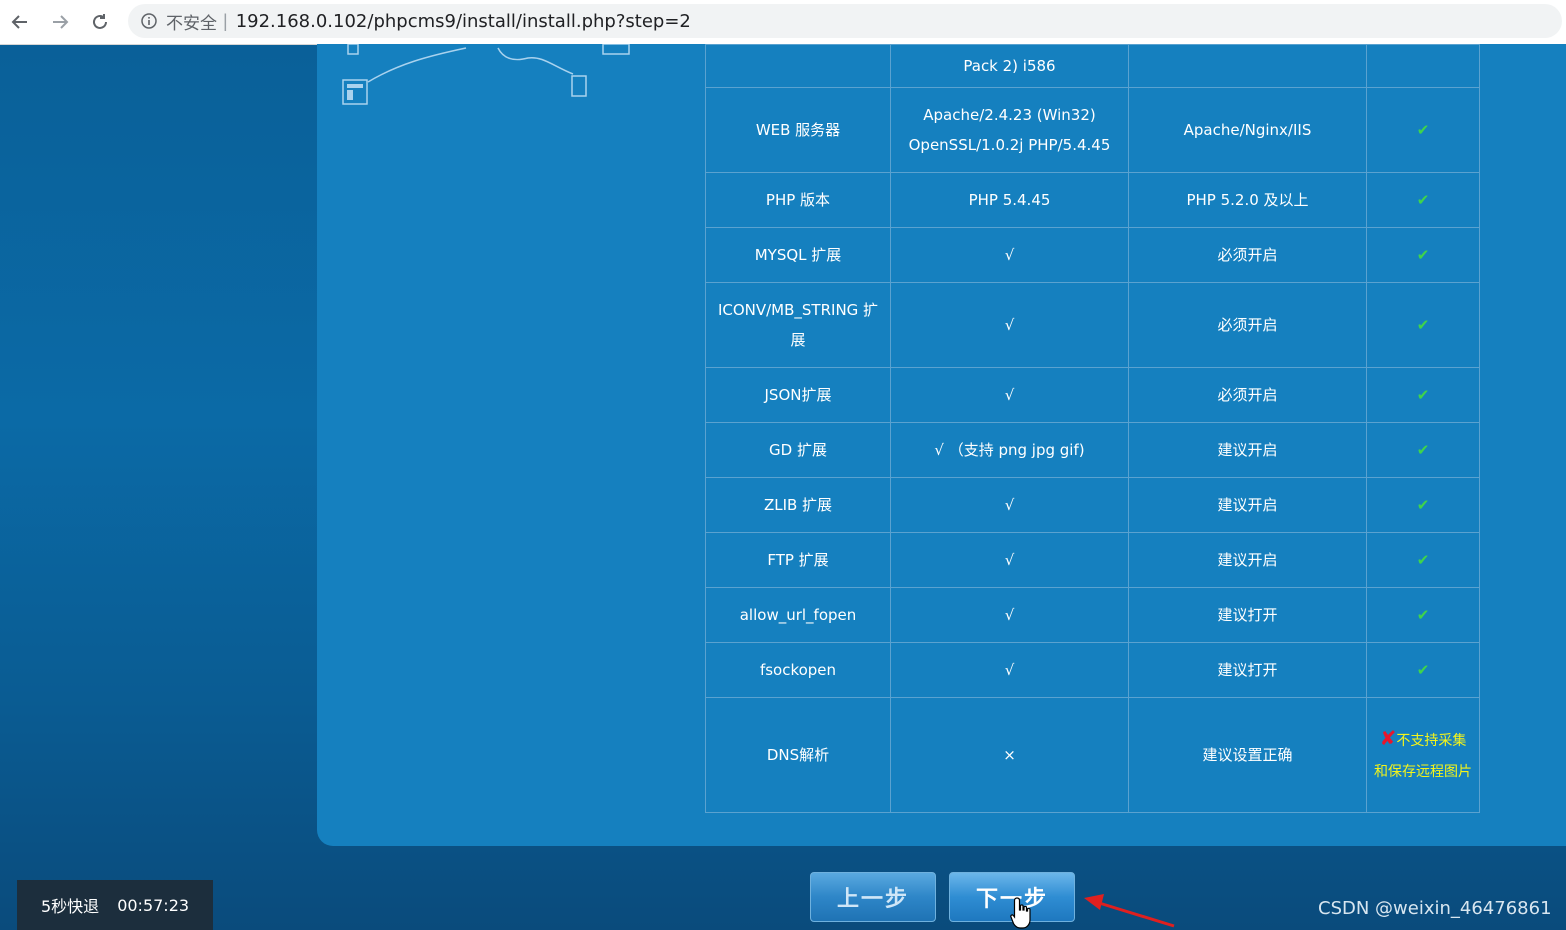  I want to click on table-row: FTP 扩展 √ 建议开启 ✔, so click(1092, 560).